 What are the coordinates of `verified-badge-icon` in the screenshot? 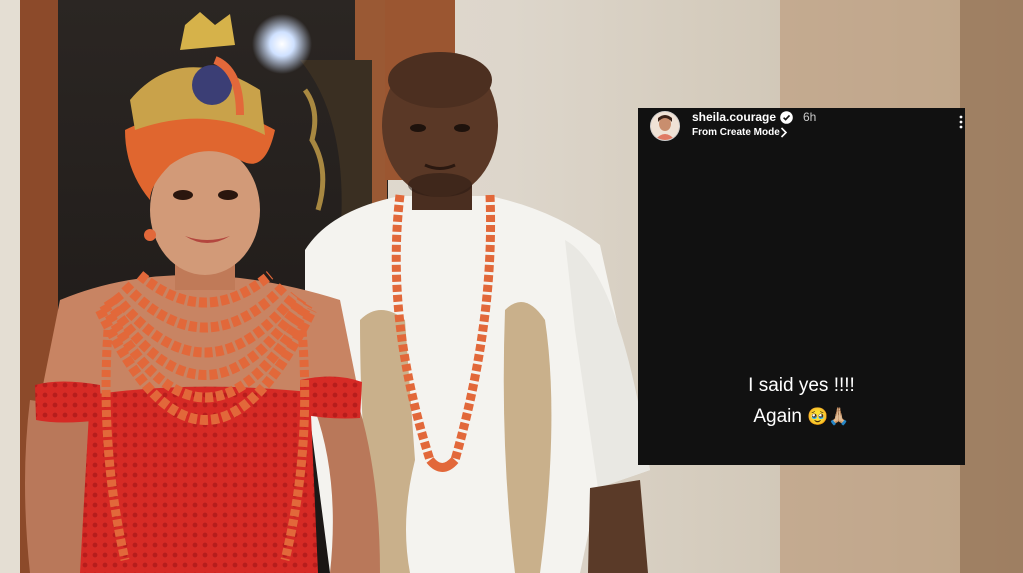 It's located at (786, 117).